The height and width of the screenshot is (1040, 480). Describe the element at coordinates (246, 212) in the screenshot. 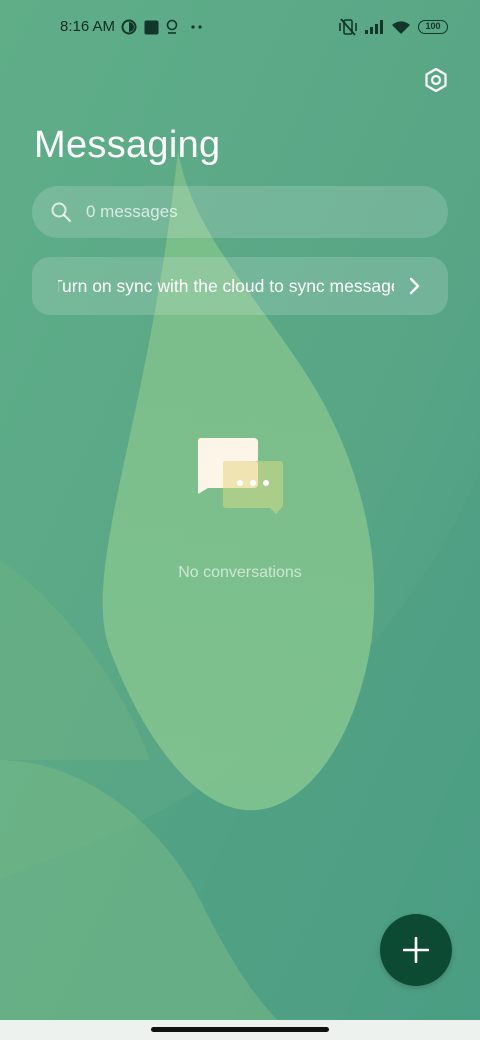

I see `search-input` at that location.